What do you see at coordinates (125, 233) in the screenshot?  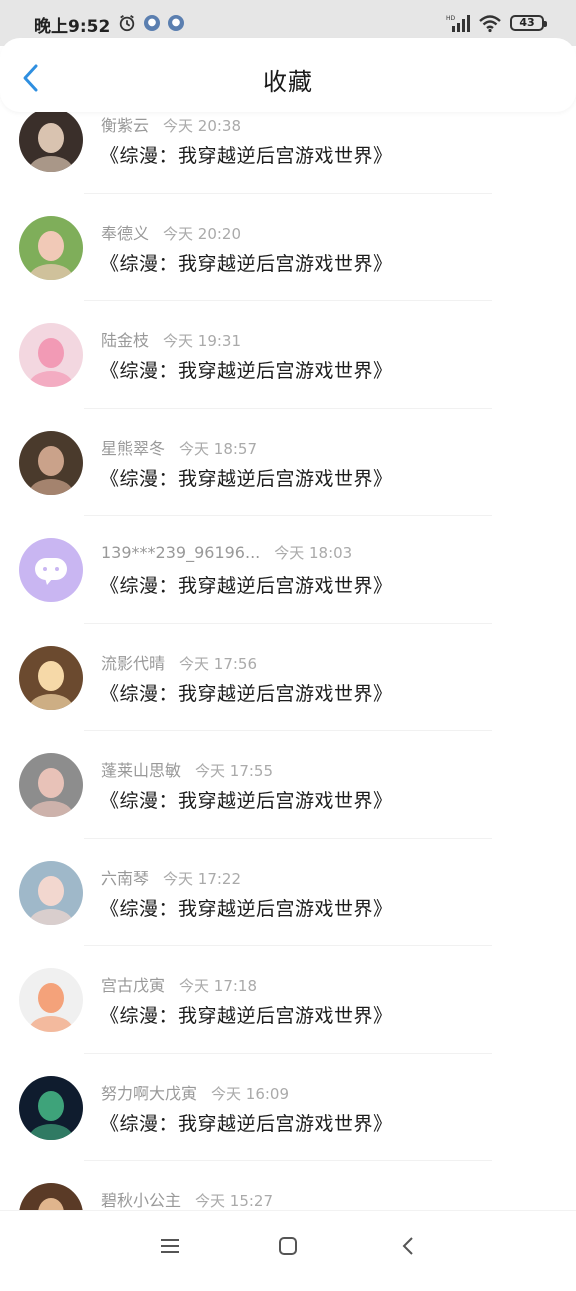 I see `user-name: 奉德义` at bounding box center [125, 233].